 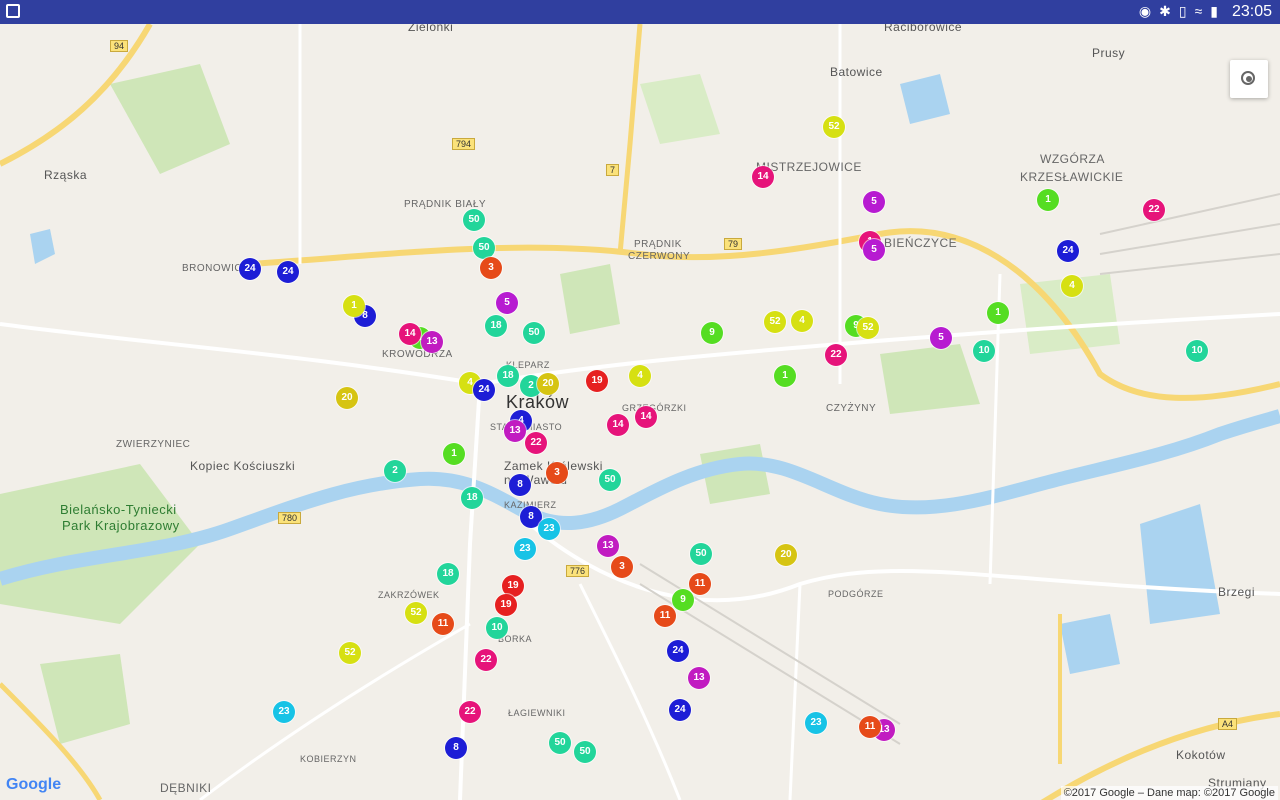 What do you see at coordinates (417, 354) in the screenshot?
I see `district-label: KROWODRZA` at bounding box center [417, 354].